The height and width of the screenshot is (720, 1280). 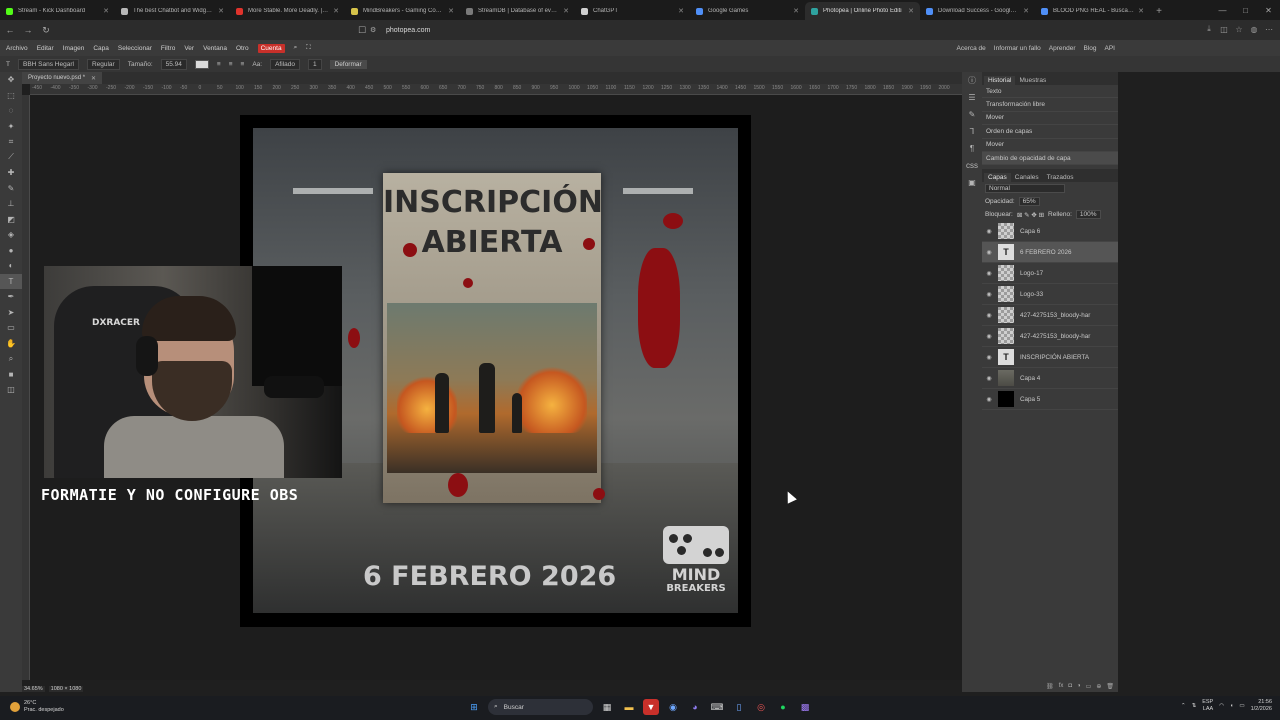 I want to click on obs-icon: ◎, so click(x=761, y=707).